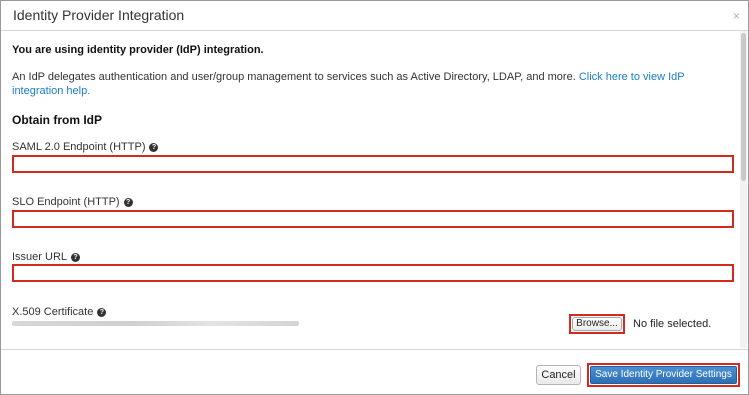 Image resolution: width=749 pixels, height=395 pixels. What do you see at coordinates (373, 164) in the screenshot?
I see `saml-endpoint-input` at bounding box center [373, 164].